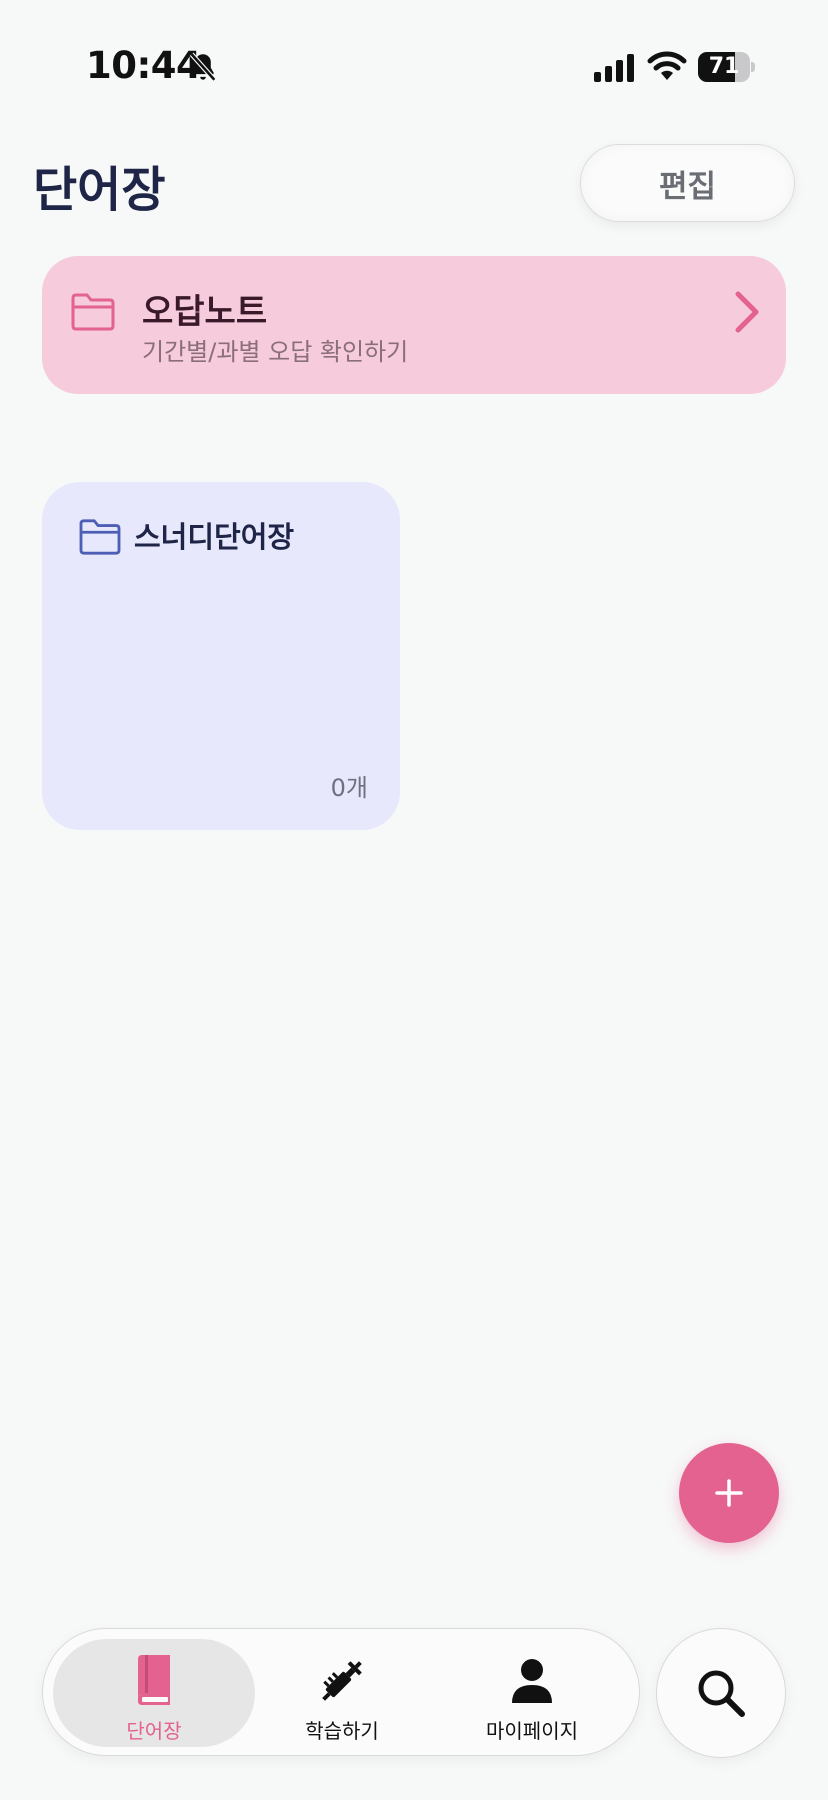 The width and height of the screenshot is (828, 1800). Describe the element at coordinates (747, 312) in the screenshot. I see `chevron-right-icon` at that location.